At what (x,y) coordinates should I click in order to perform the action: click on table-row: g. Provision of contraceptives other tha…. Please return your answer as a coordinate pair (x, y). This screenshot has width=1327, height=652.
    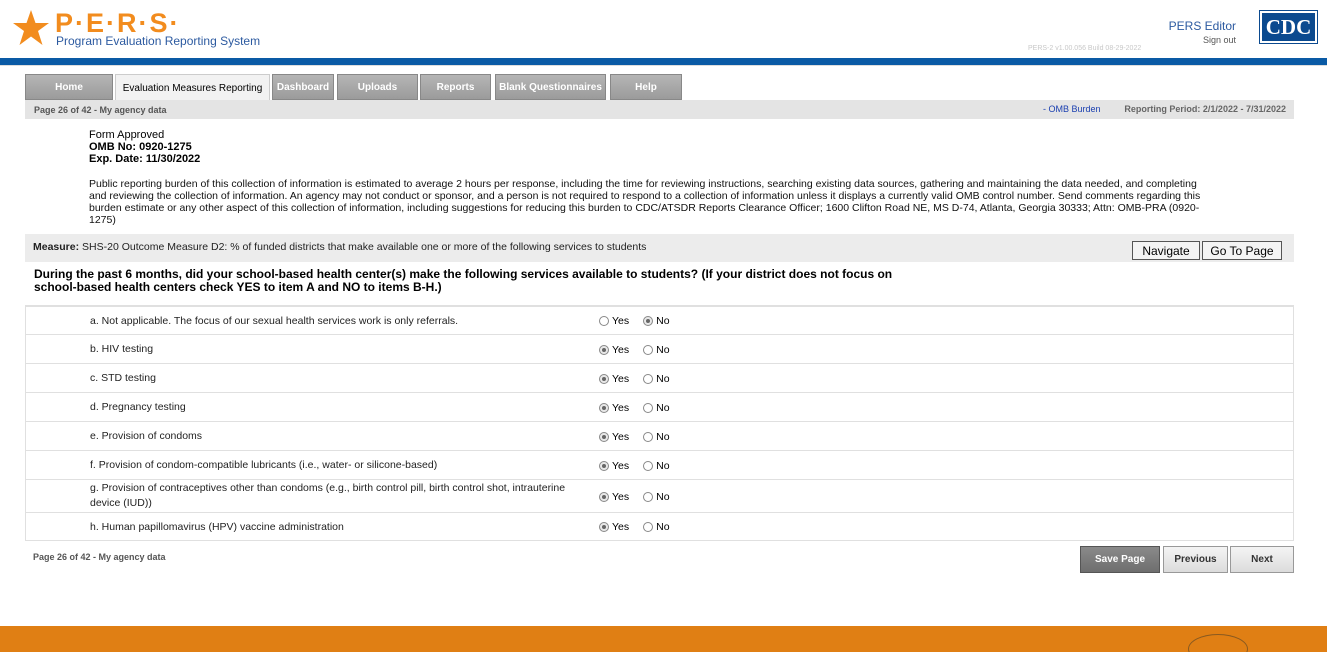
    Looking at the image, I should click on (659, 495).